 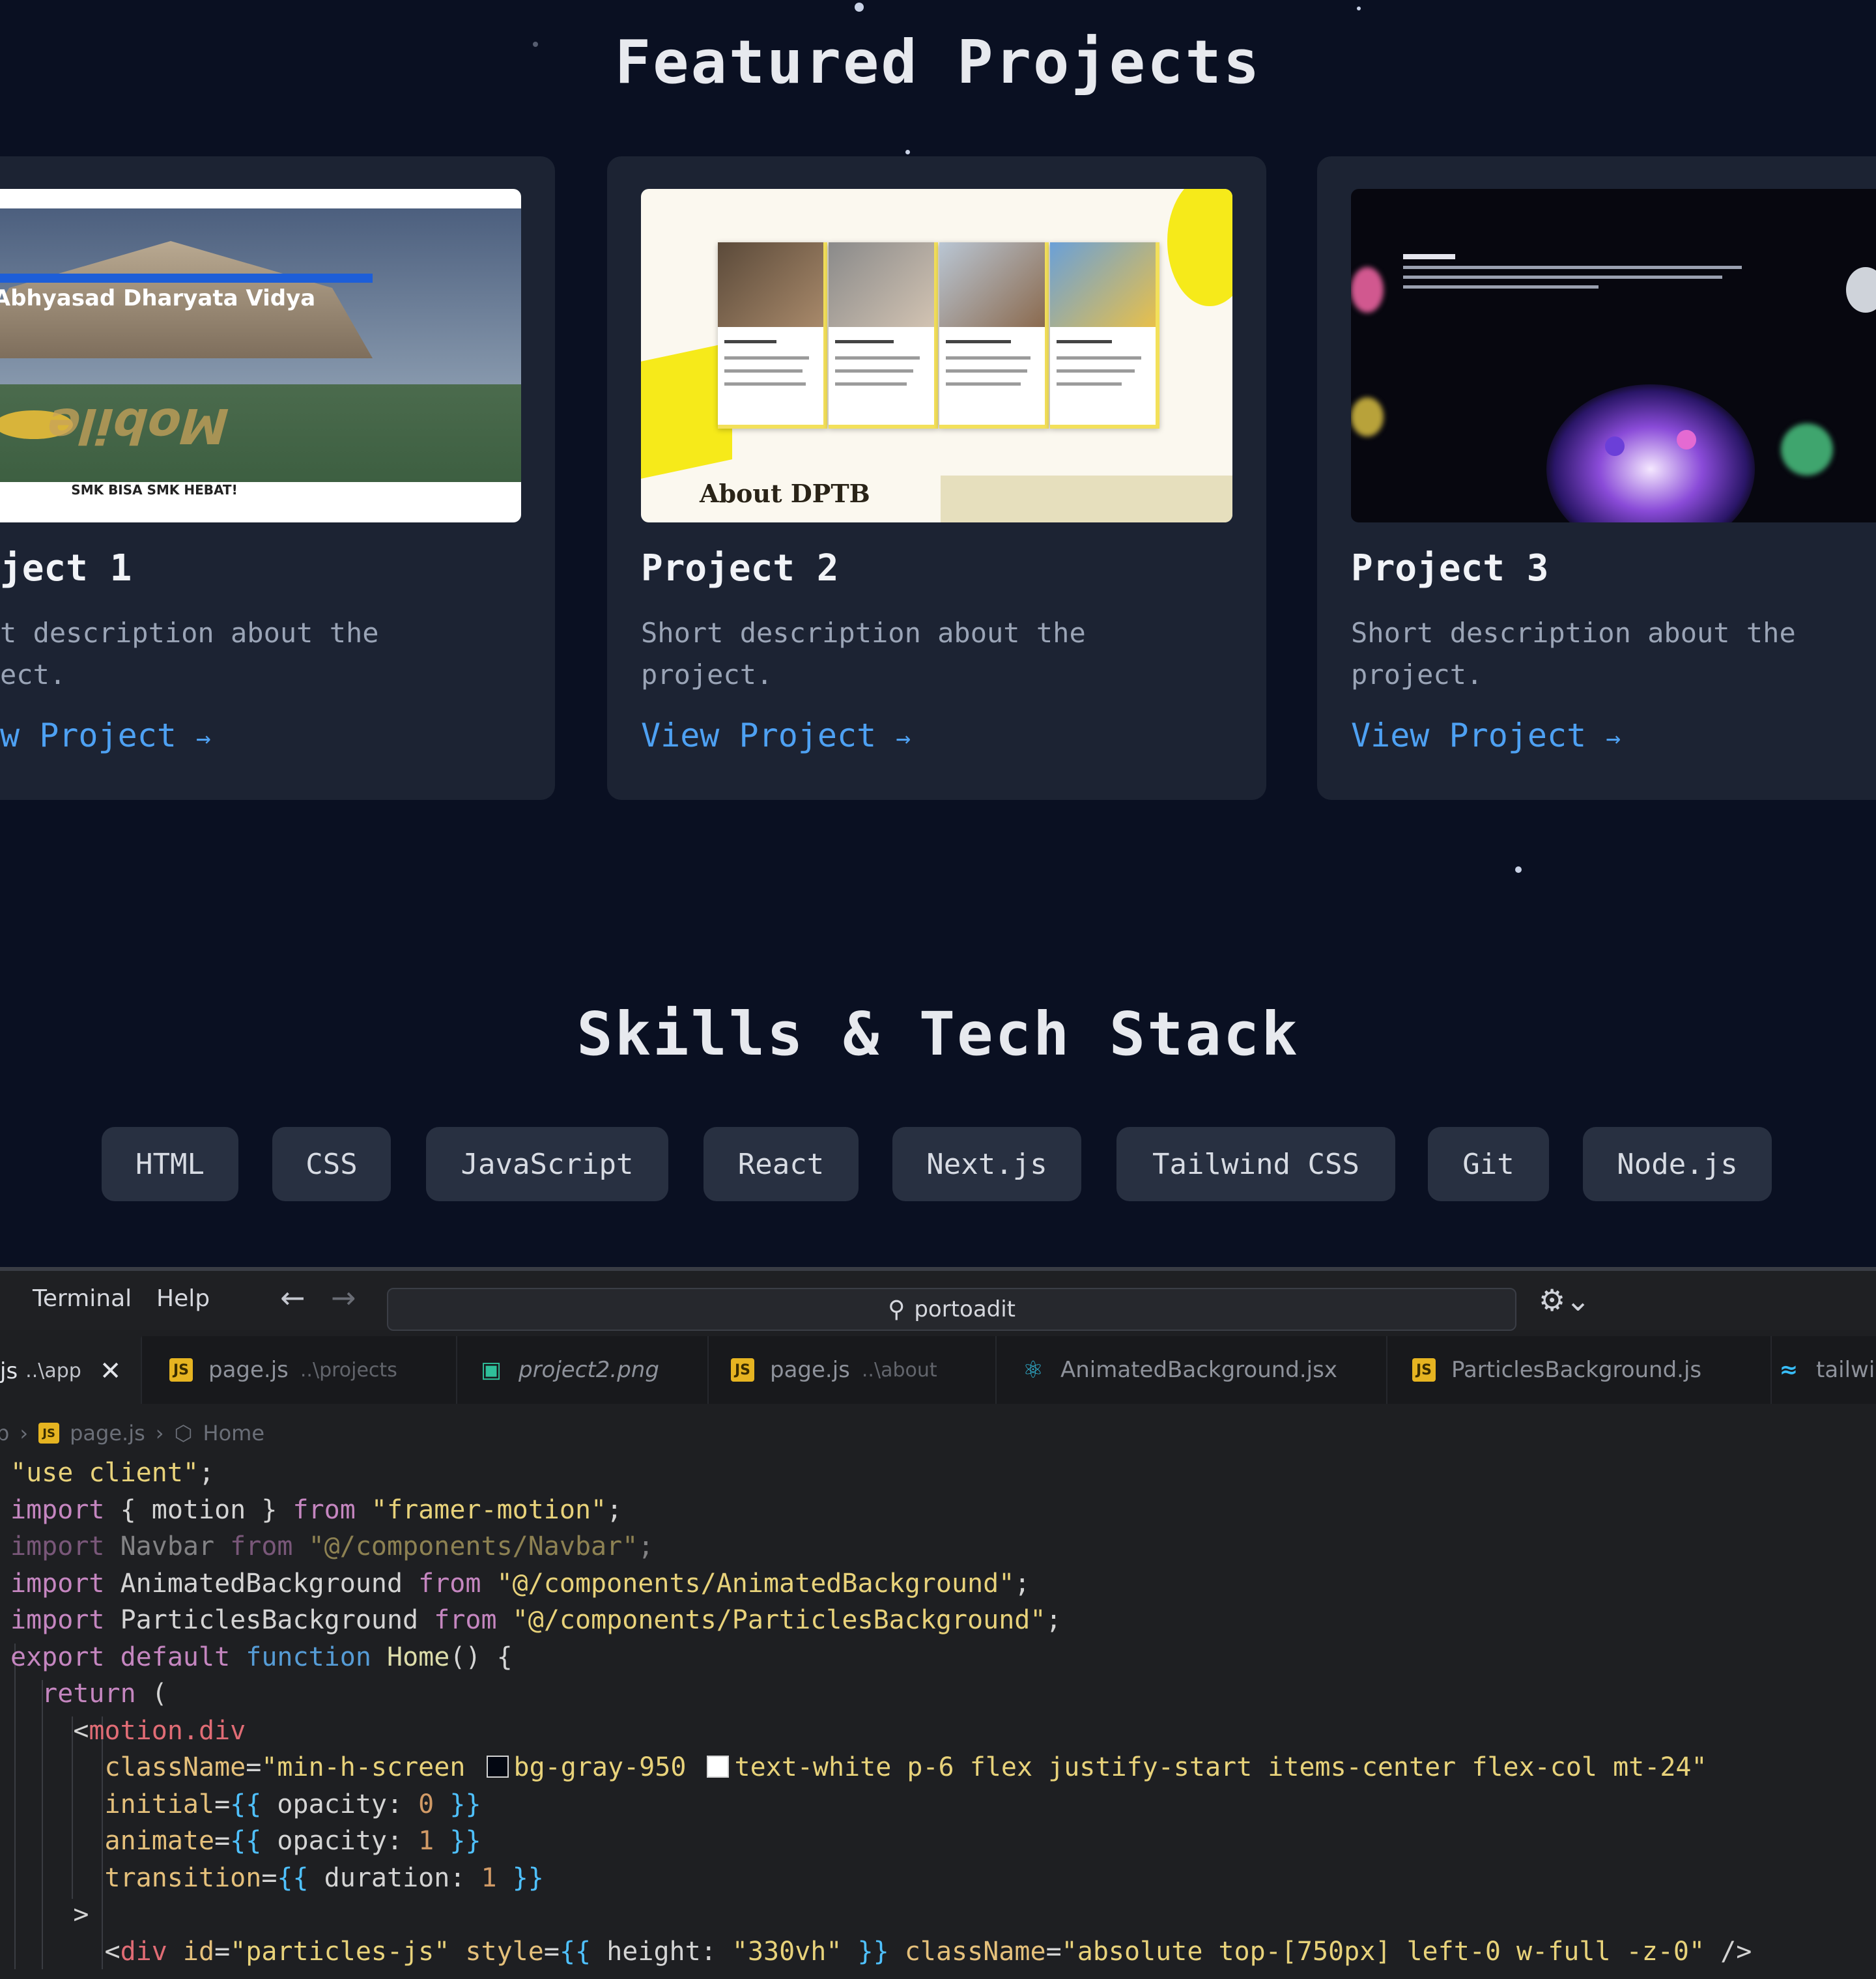 I want to click on skills-heading: Skills & Tech Stack, so click(x=938, y=1034).